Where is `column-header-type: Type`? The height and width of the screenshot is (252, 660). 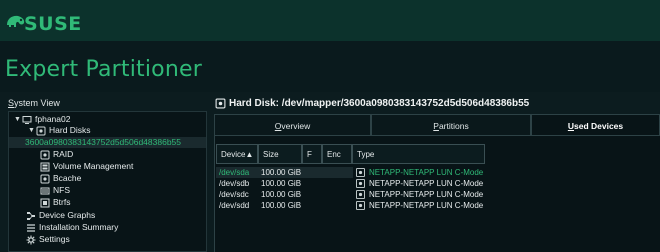
column-header-type: Type is located at coordinates (418, 154).